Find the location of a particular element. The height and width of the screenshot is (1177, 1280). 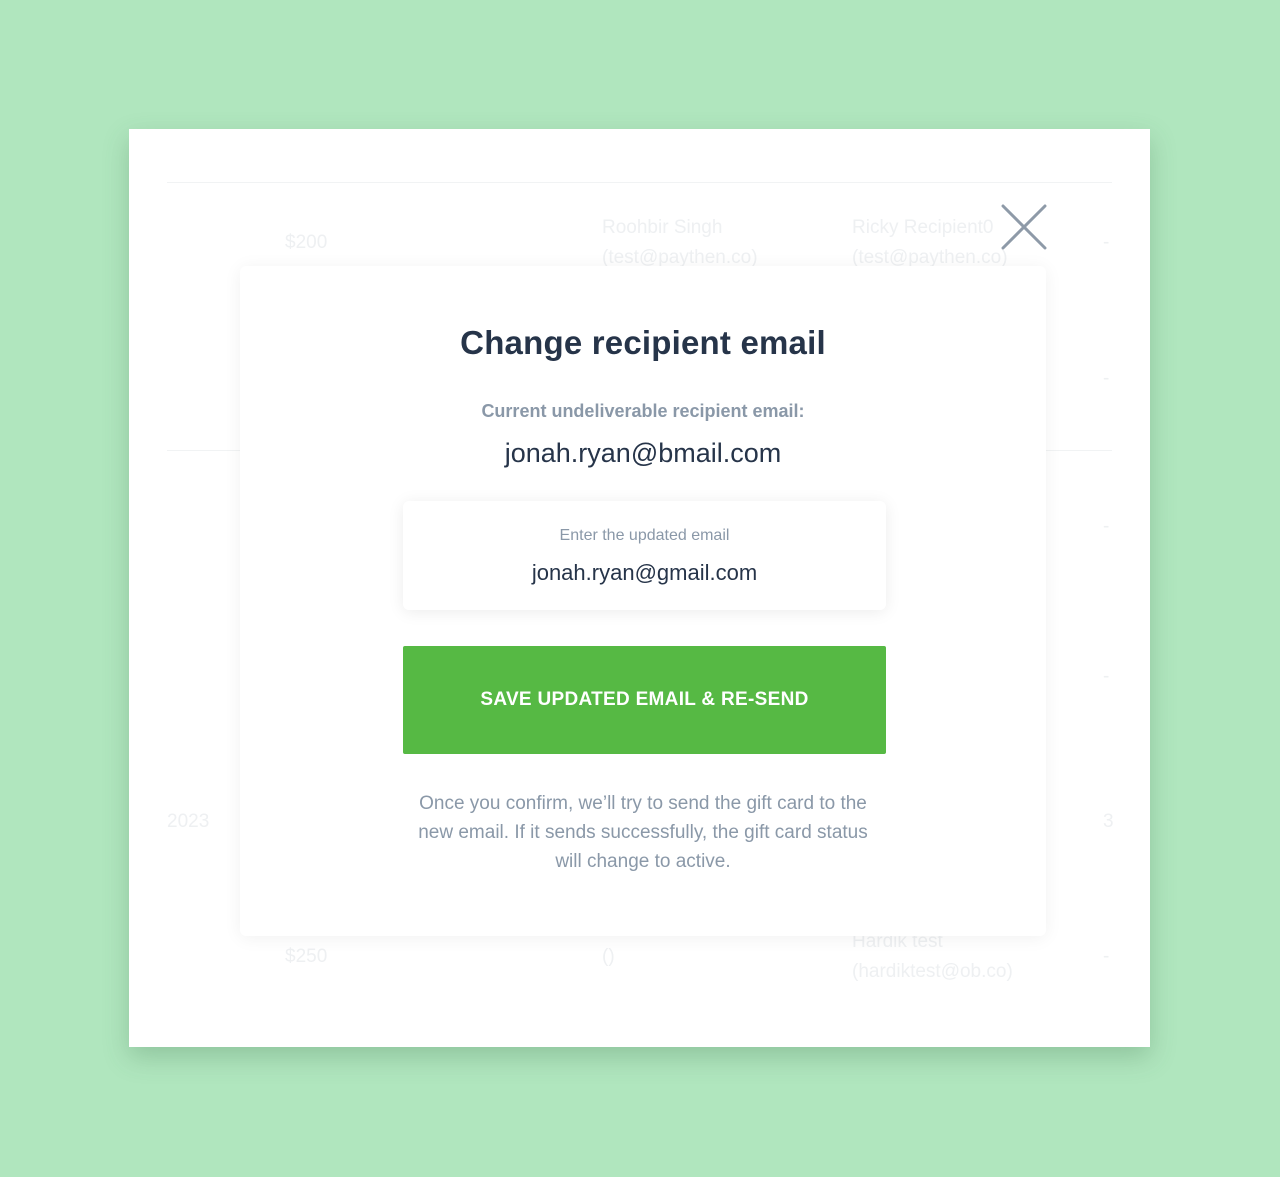

close-x-icon is located at coordinates (1024, 227).